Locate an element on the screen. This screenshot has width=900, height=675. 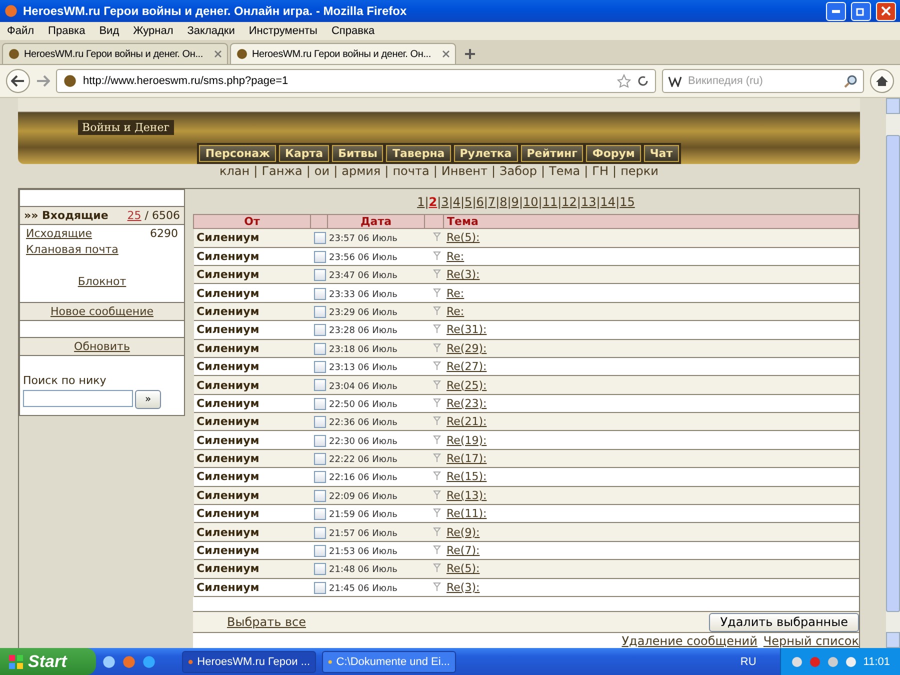
back-button is located at coordinates (18, 81).